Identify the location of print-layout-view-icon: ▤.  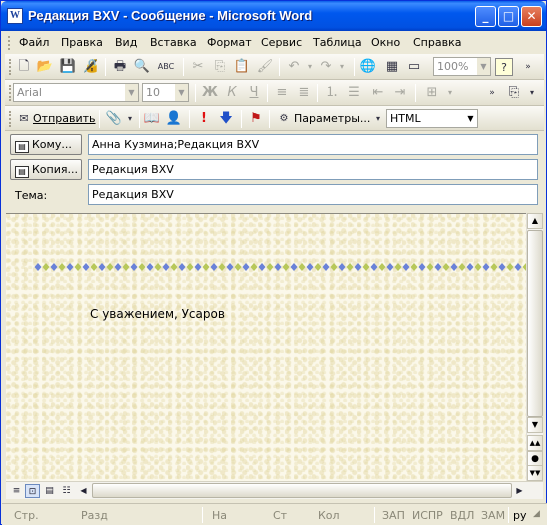
(49, 491).